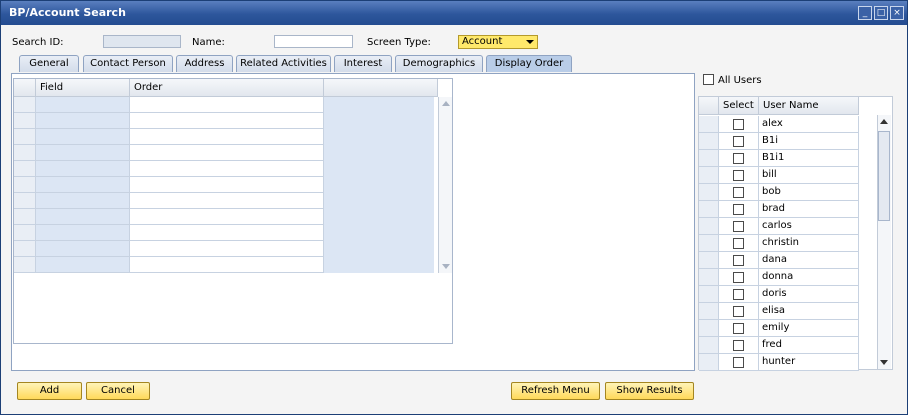 The height and width of the screenshot is (415, 908). I want to click on list-item: emily, so click(780, 328).